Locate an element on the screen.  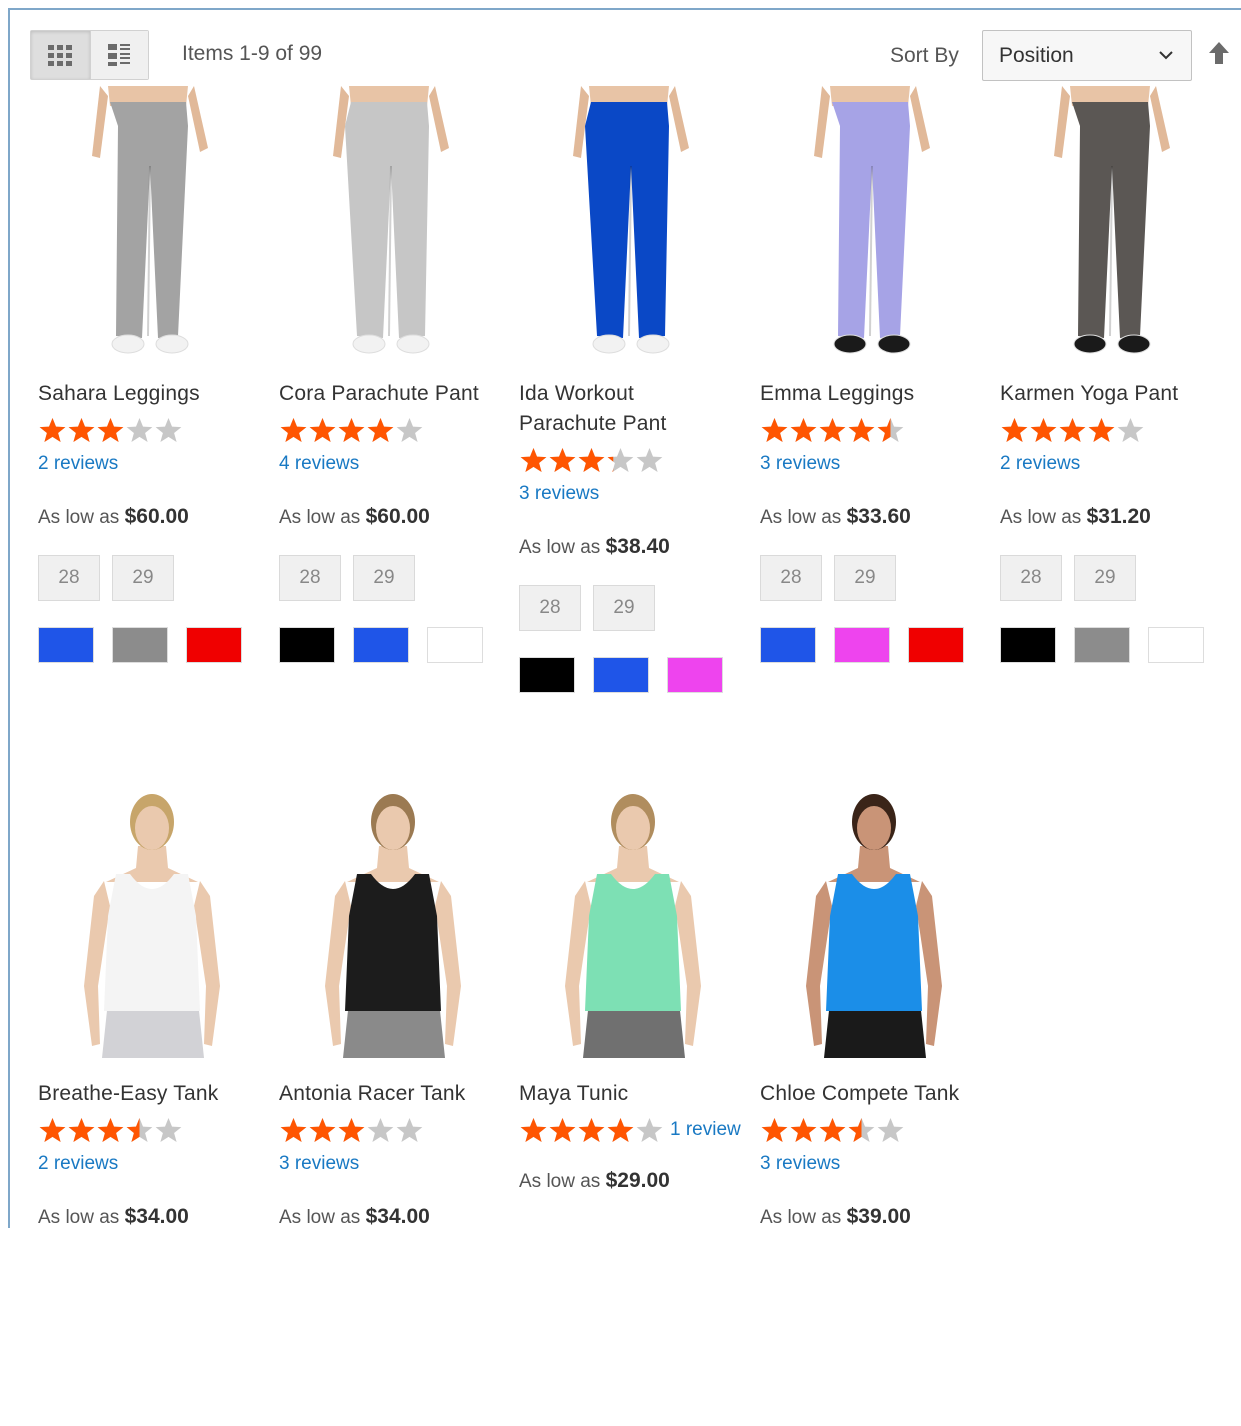
products-toolbar: Items 1-9 of 99 Sort By Position is located at coordinates (632, 56).